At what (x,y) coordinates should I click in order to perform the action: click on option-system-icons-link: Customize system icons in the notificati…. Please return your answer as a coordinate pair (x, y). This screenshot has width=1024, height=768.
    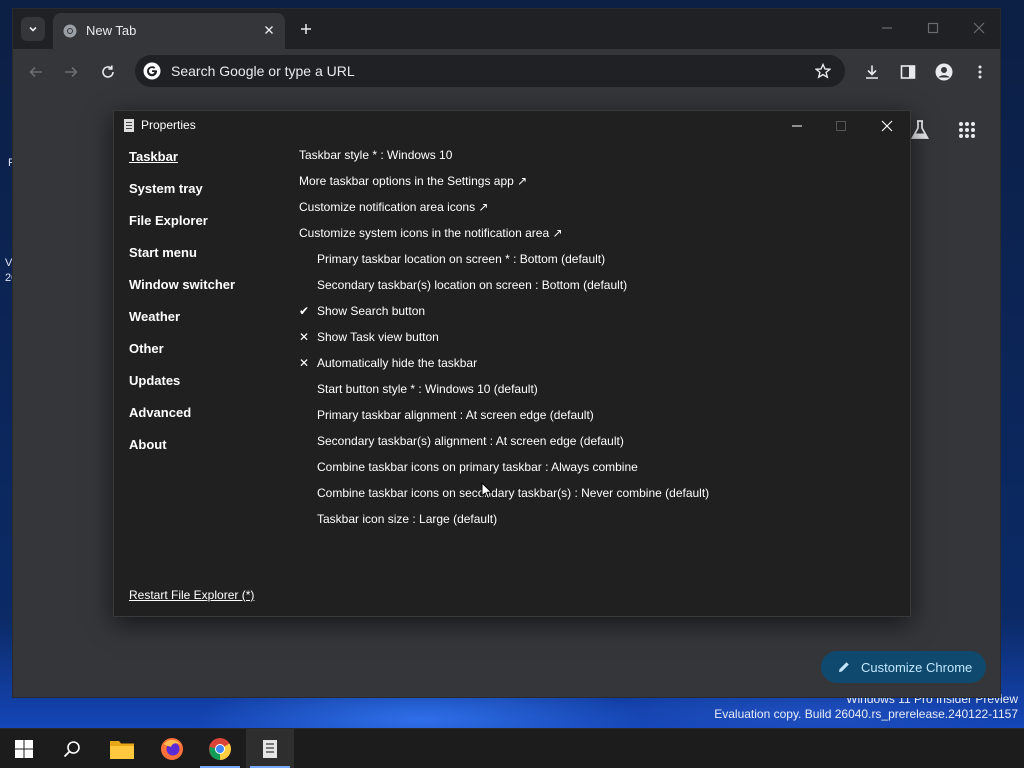
    Looking at the image, I should click on (599, 236).